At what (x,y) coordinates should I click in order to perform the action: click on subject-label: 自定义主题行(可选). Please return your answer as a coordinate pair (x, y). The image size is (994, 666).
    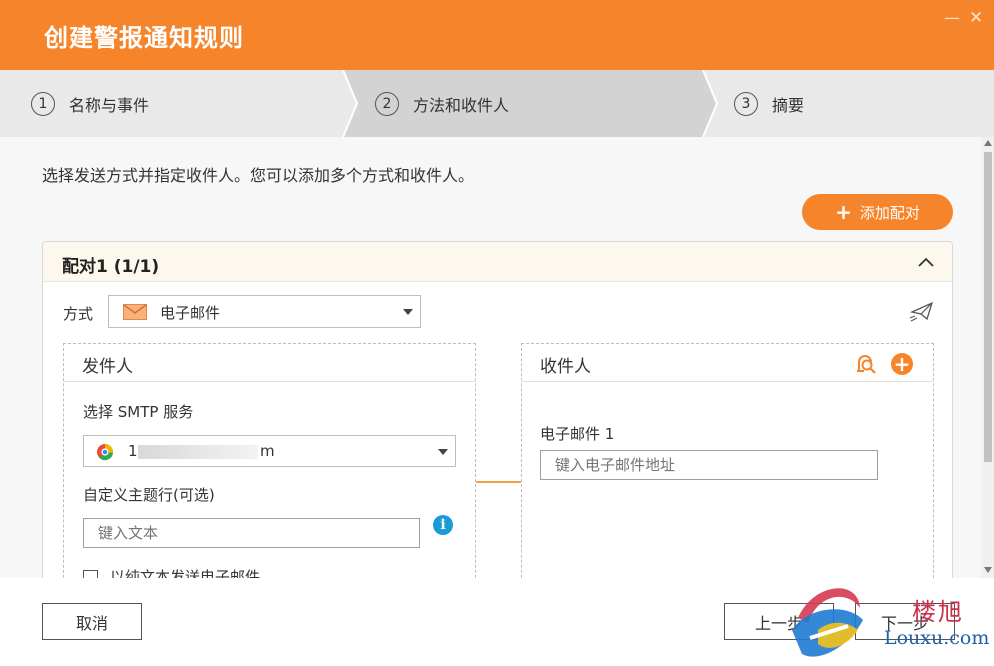
    Looking at the image, I should click on (149, 495).